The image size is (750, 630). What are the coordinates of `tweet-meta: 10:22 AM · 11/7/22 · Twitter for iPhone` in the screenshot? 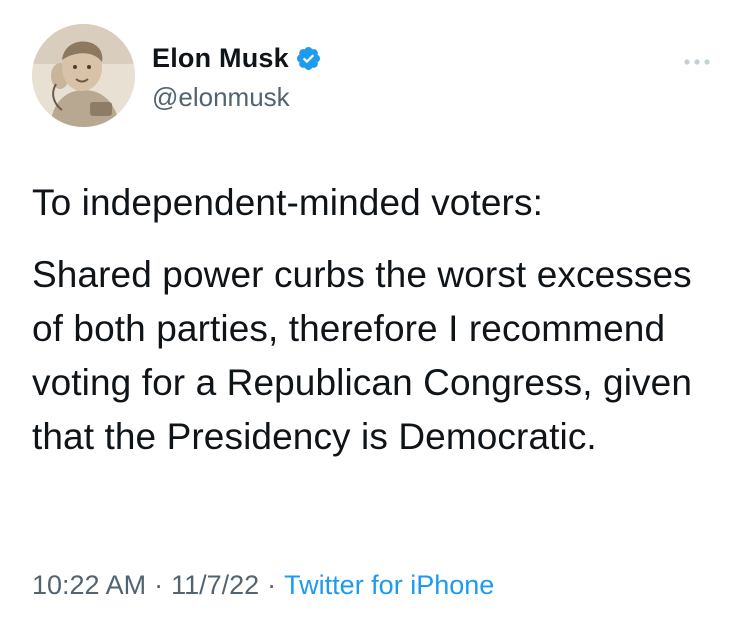 It's located at (263, 585).